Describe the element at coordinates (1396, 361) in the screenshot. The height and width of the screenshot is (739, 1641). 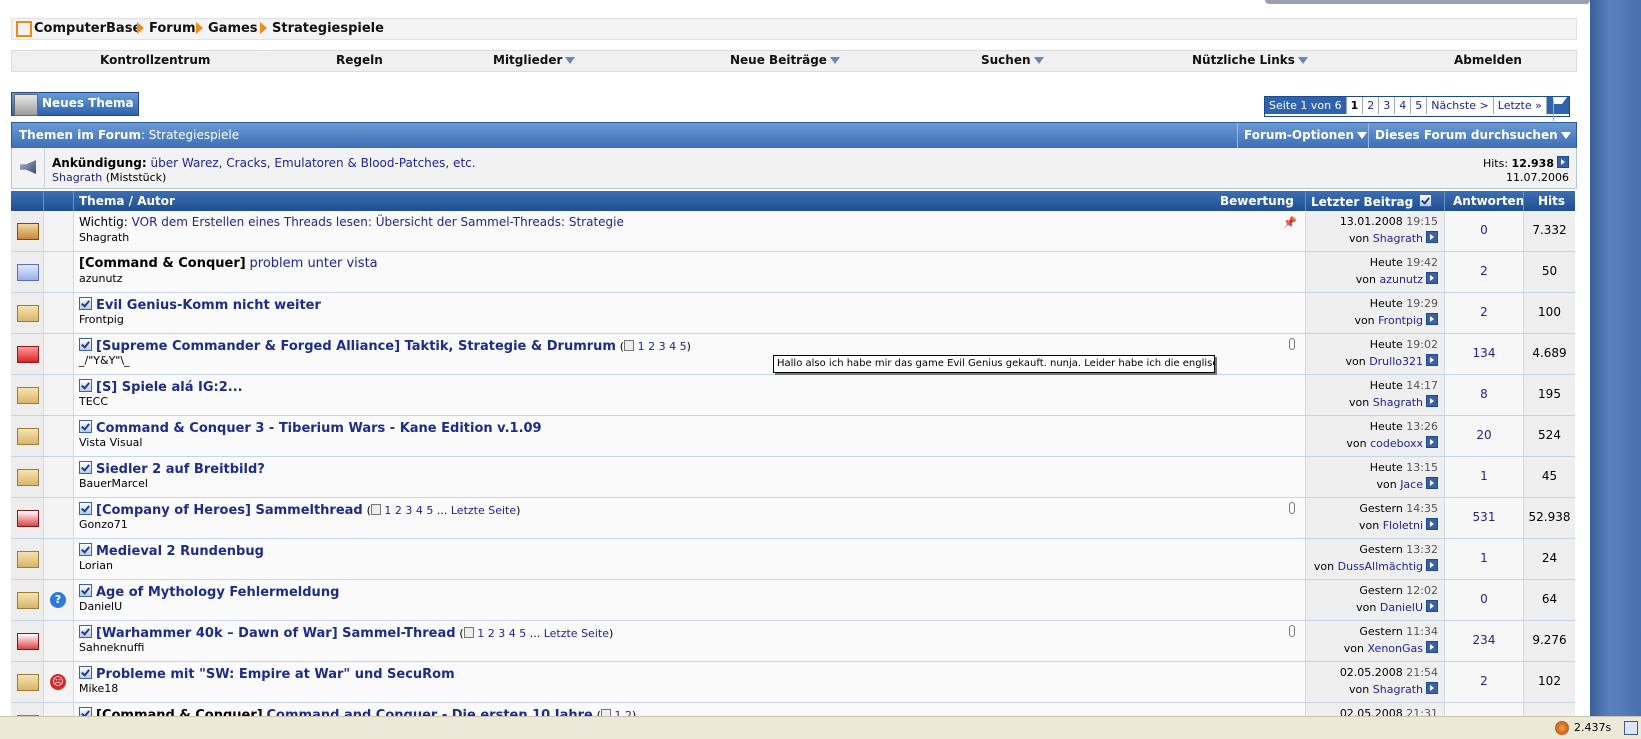
I see `last-post-user: Drullo321` at that location.